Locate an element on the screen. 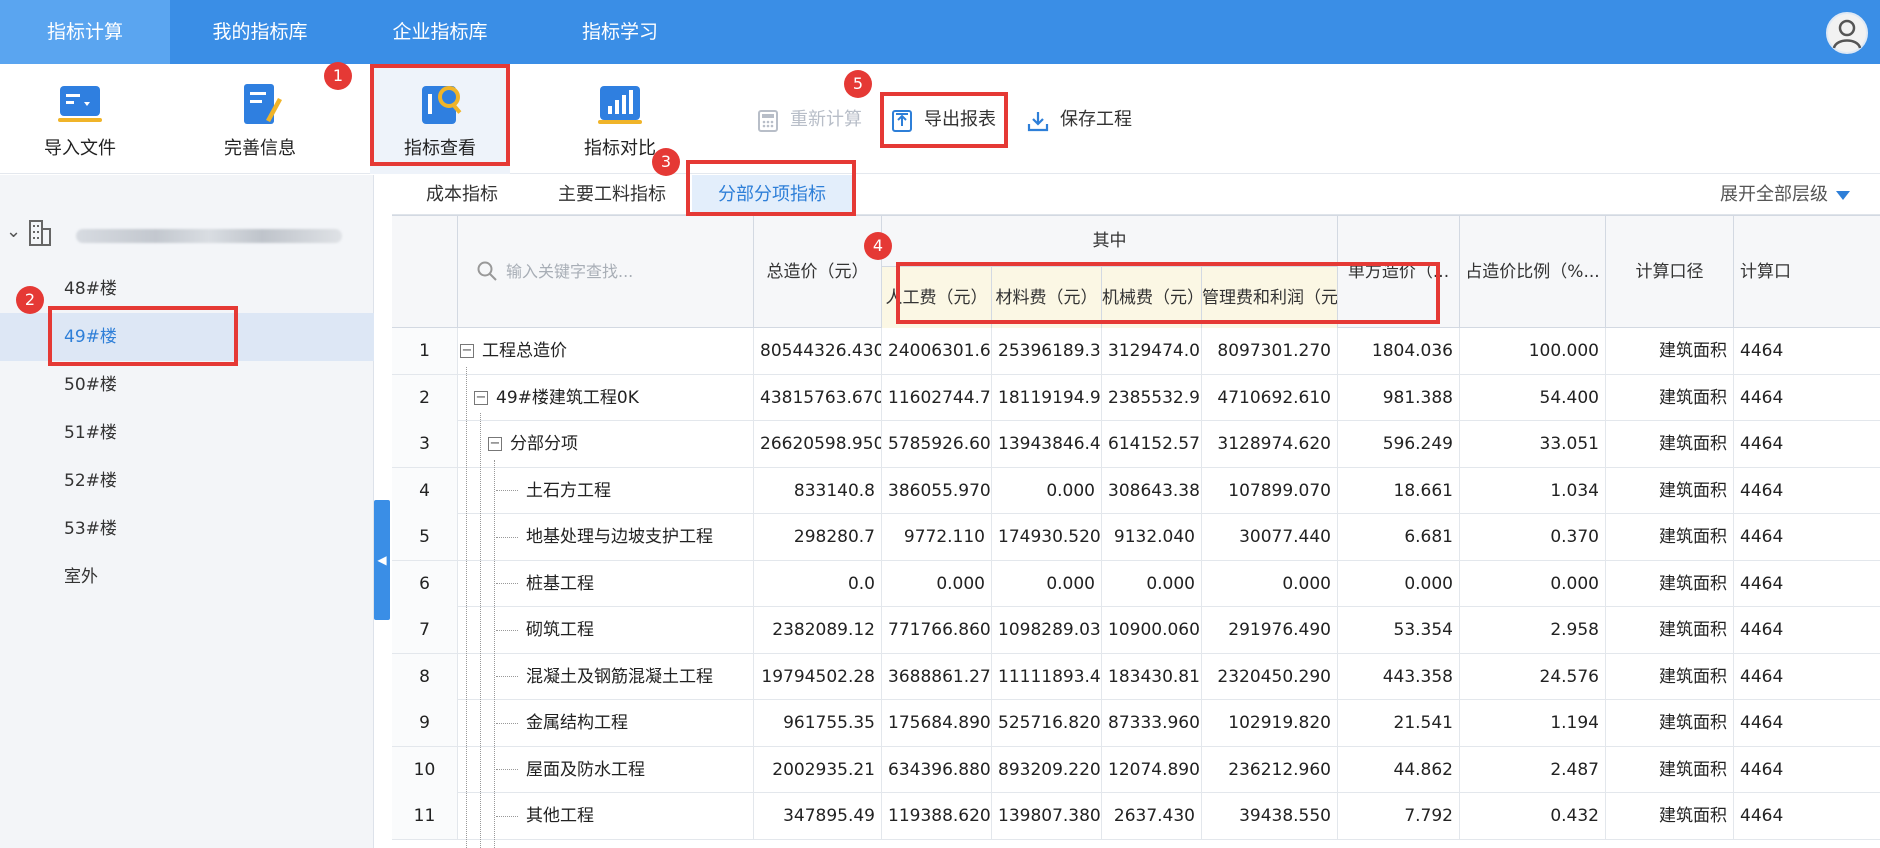 Image resolution: width=1880 pixels, height=848 pixels. cell-unit-cost: 53.354 is located at coordinates (1399, 630).